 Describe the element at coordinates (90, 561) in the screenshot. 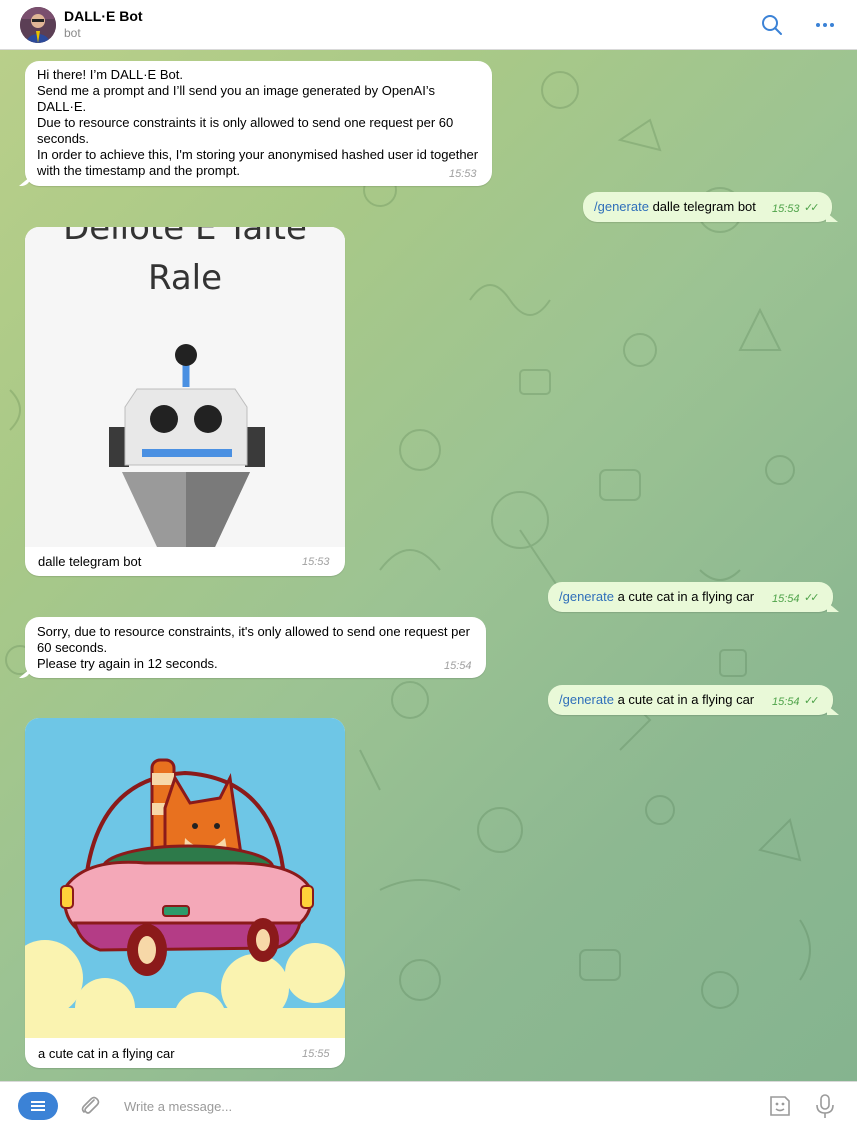

I see `image-caption: dalle telegram bot` at that location.